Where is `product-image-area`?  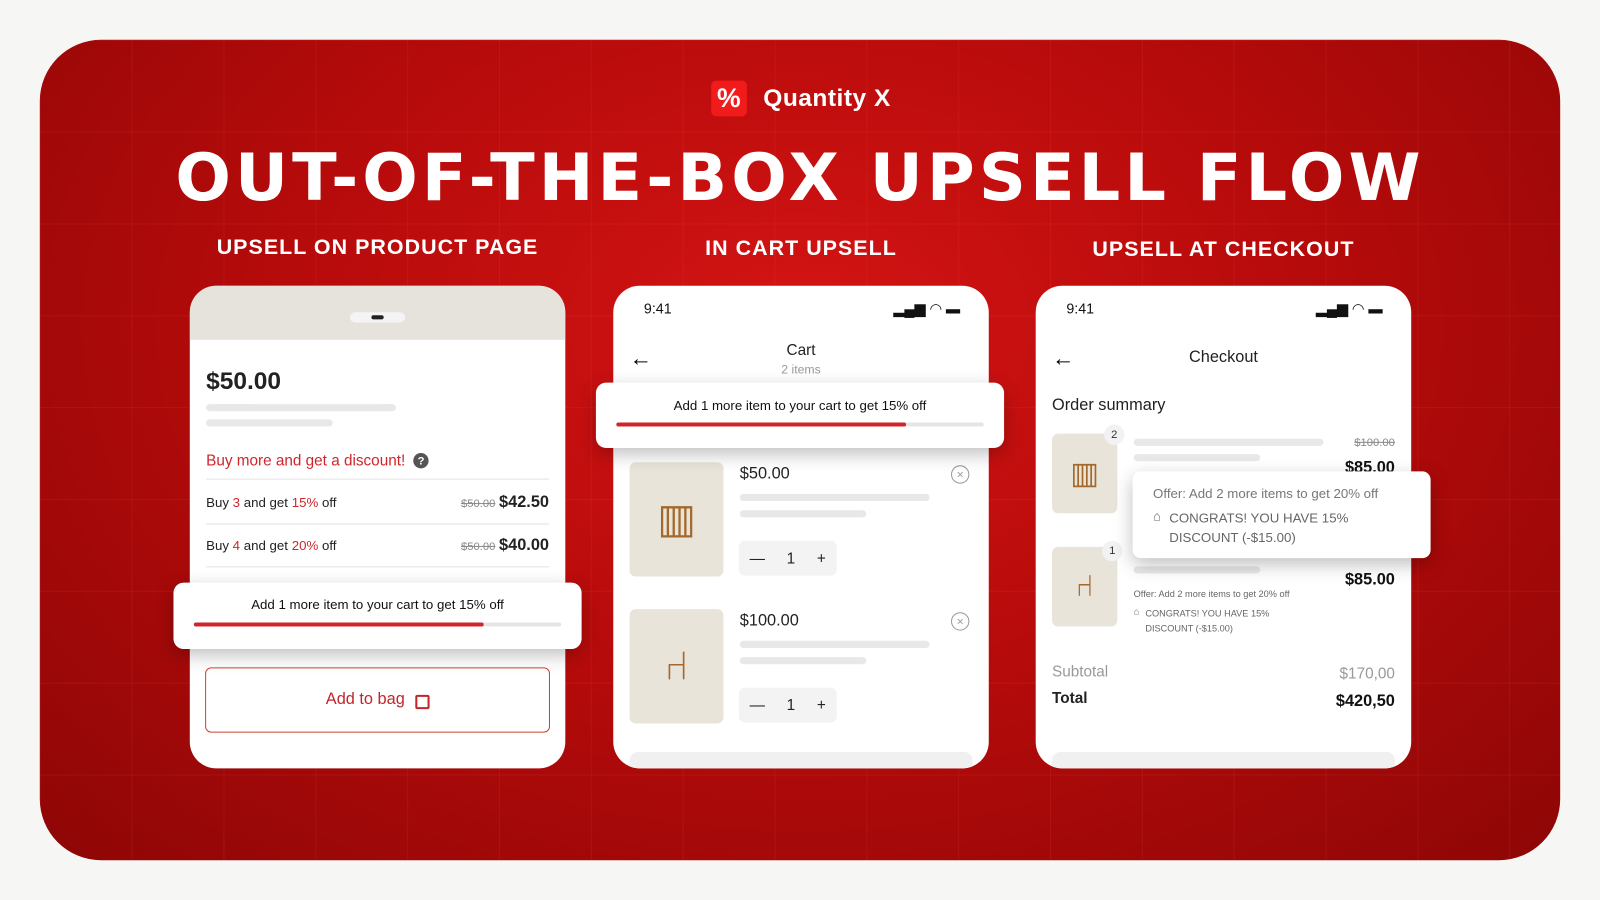
product-image-area is located at coordinates (377, 312).